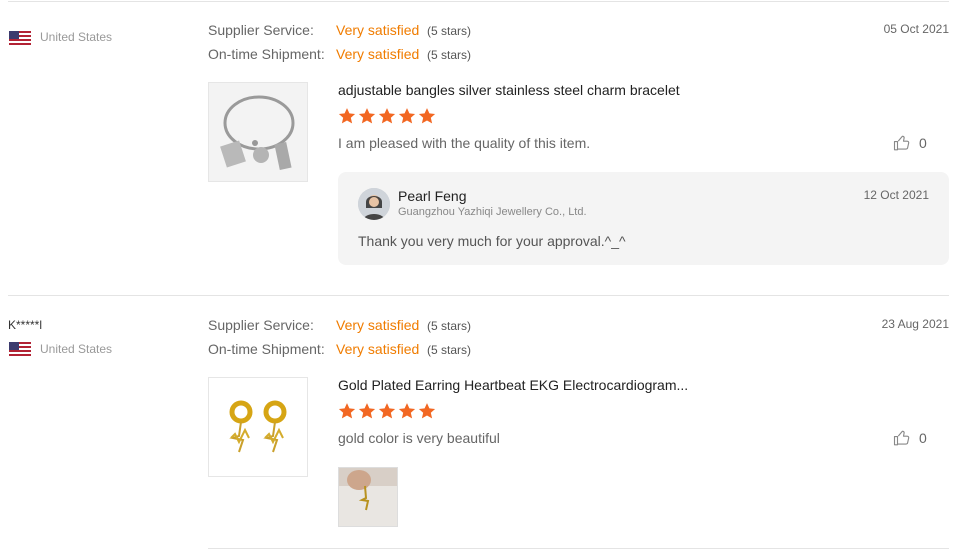 Image resolution: width=961 pixels, height=553 pixels. Describe the element at coordinates (916, 29) in the screenshot. I see `review-date: 05 Oct 2021` at that location.